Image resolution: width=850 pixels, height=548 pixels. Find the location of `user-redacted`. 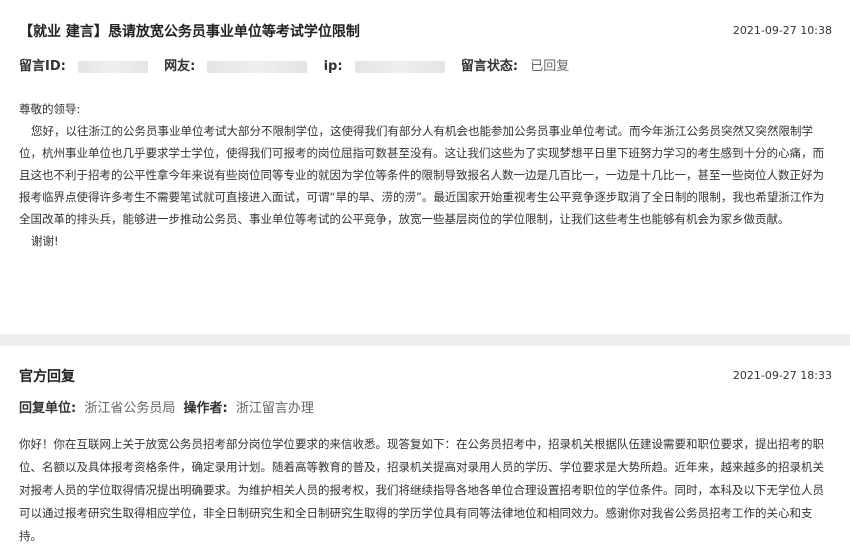

user-redacted is located at coordinates (257, 66).